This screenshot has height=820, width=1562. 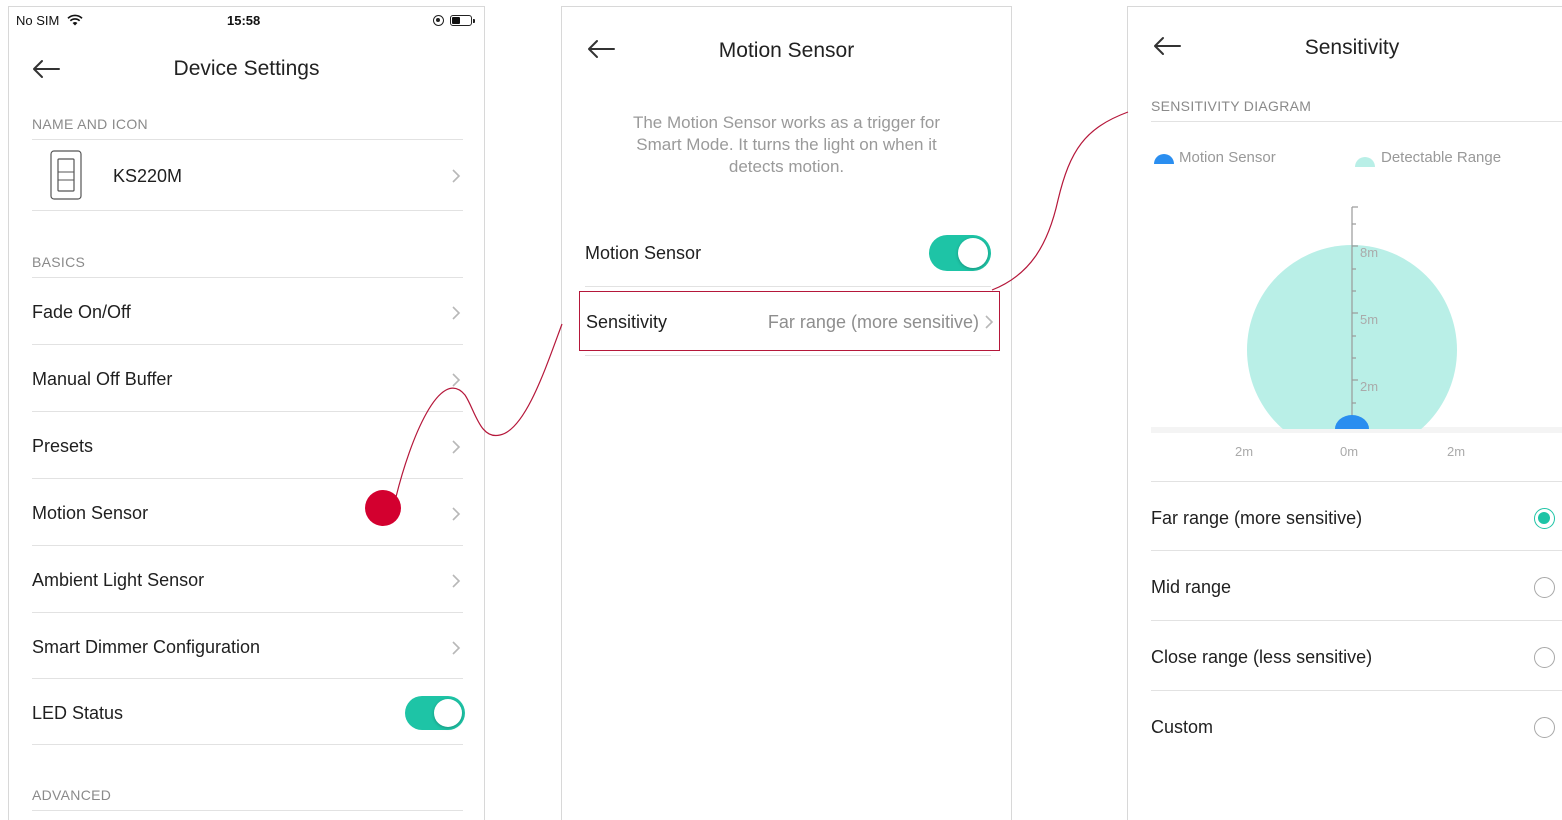 I want to click on axis-label-right: 2m, so click(x=1456, y=451).